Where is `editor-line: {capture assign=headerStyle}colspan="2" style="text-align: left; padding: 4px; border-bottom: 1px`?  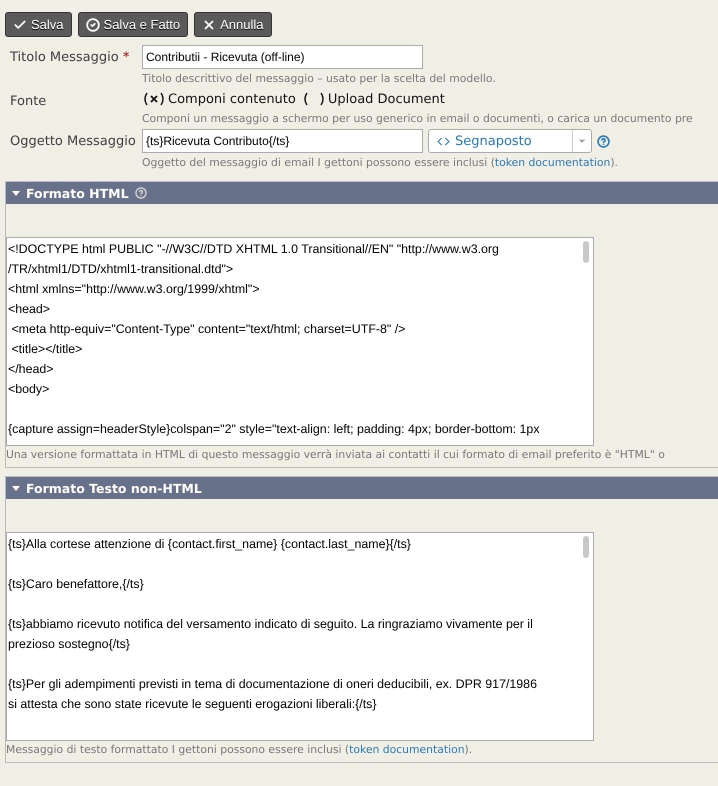 editor-line: {capture assign=headerStyle}colspan="2" style="text-align: left; padding: 4px; border-bottom: 1px is located at coordinates (274, 429).